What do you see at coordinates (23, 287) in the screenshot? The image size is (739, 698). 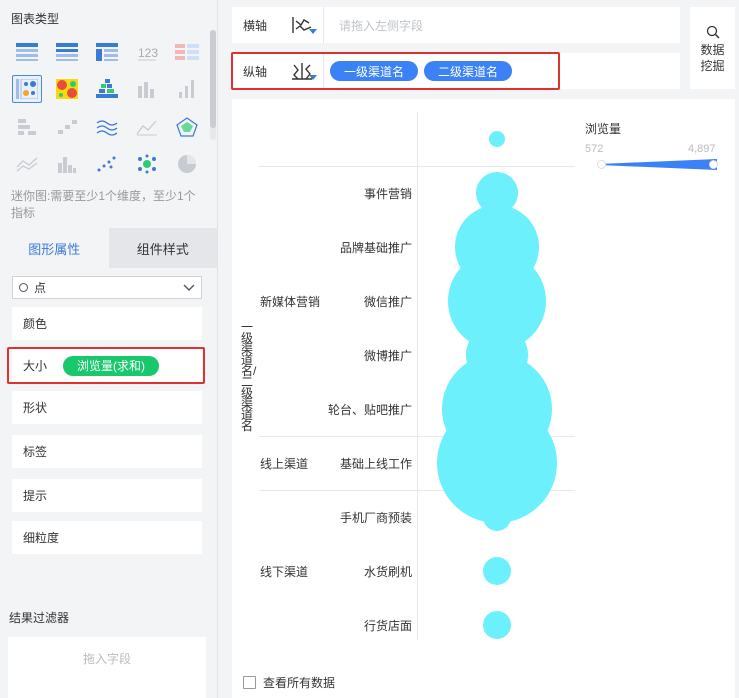 I see `circle-mark-icon` at bounding box center [23, 287].